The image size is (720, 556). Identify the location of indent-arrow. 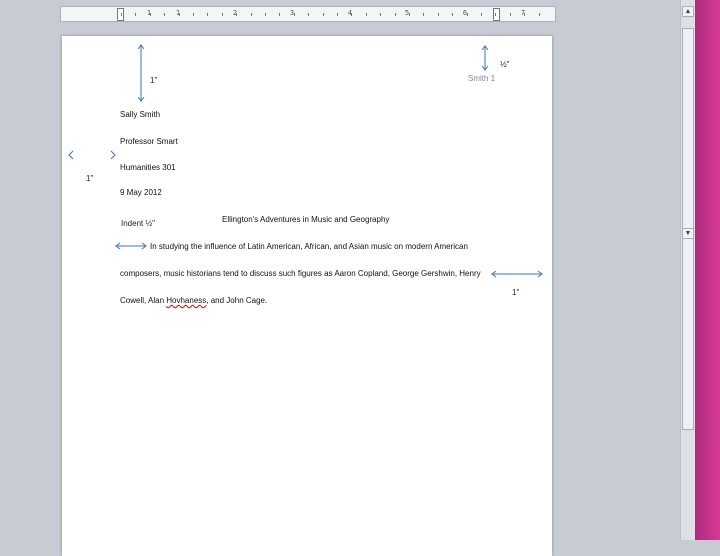
(131, 246).